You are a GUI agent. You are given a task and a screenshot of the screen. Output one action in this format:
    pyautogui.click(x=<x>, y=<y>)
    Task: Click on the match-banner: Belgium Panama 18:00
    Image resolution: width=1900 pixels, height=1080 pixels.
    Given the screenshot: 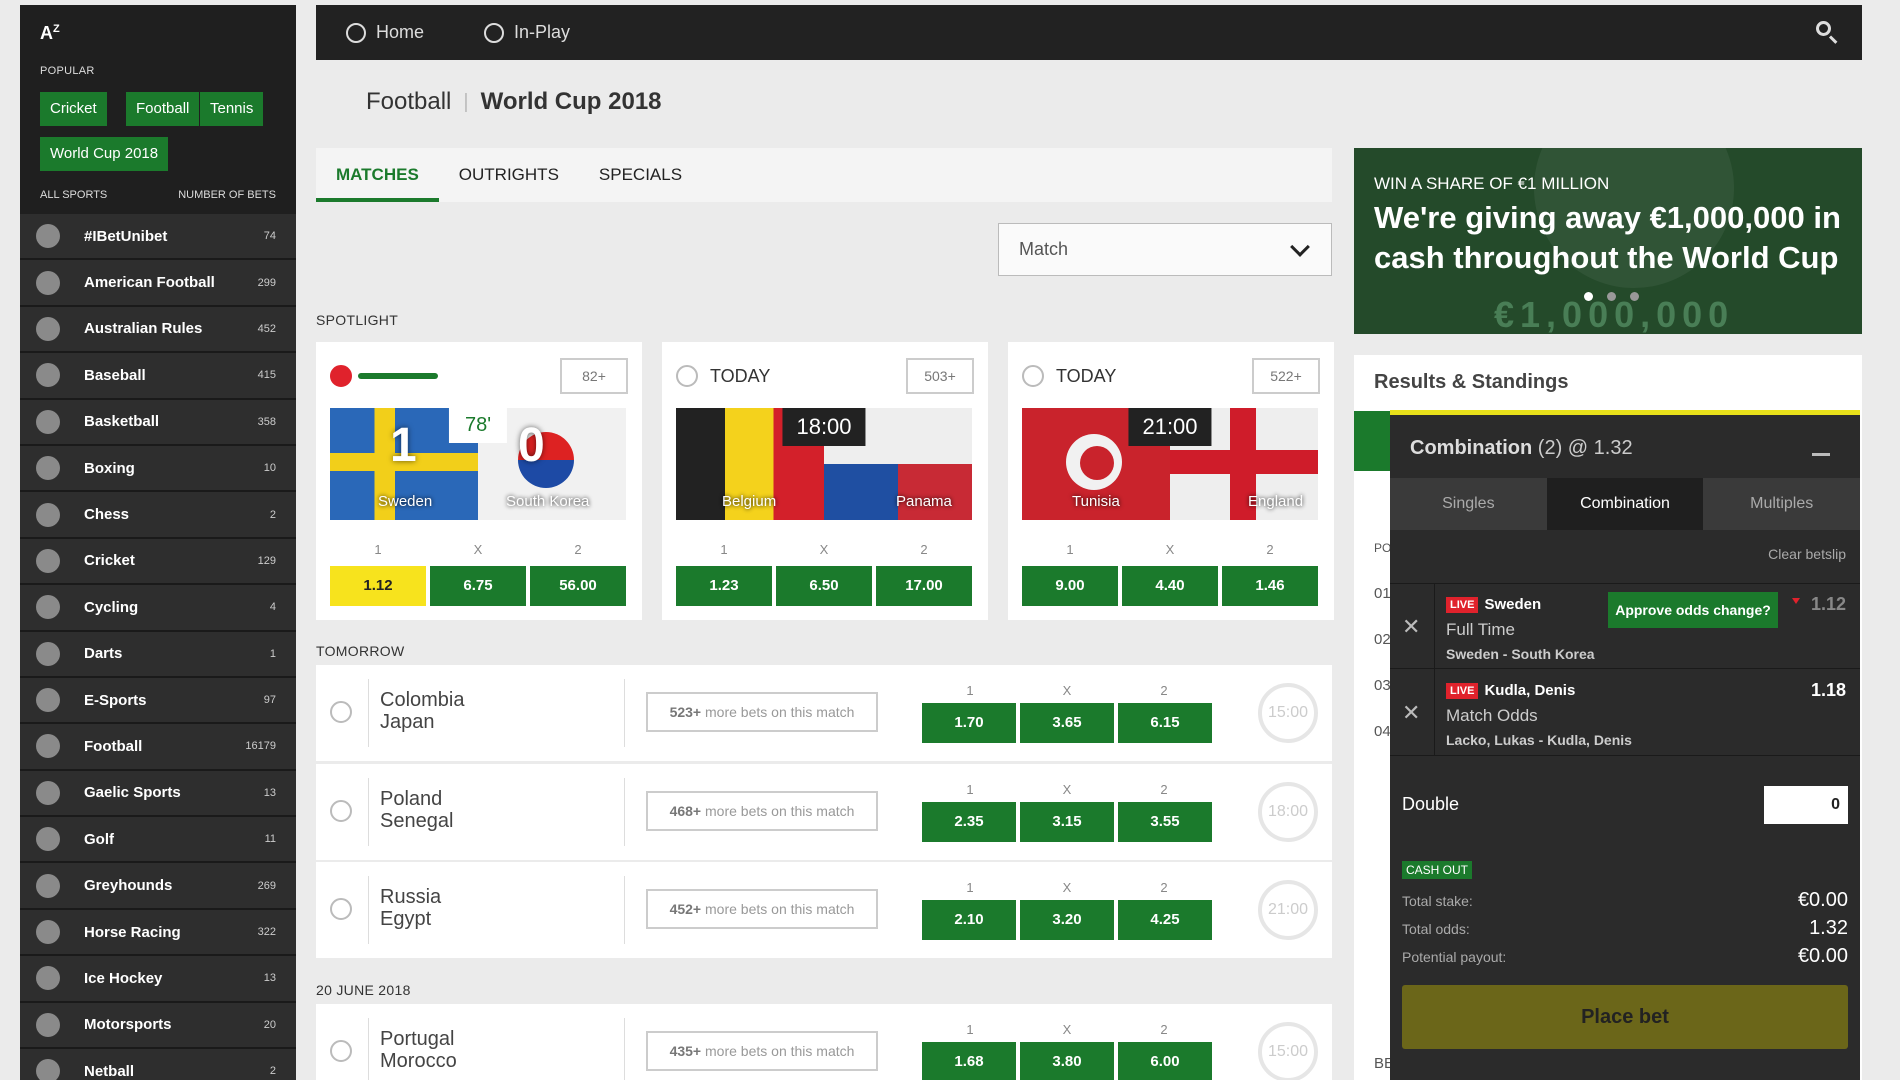 What is the action you would take?
    pyautogui.click(x=824, y=464)
    